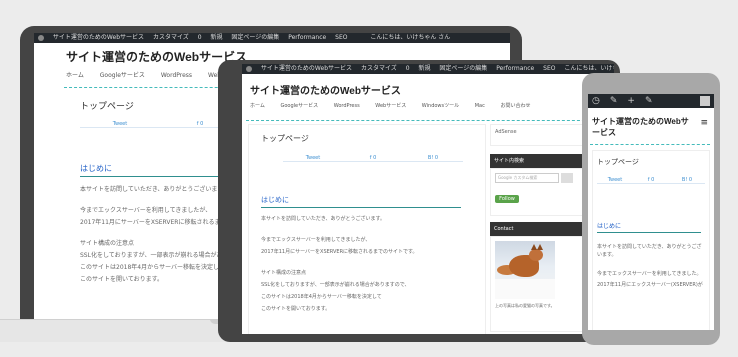  What do you see at coordinates (440, 106) in the screenshot?
I see `nav-windows: Windowsツール` at bounding box center [440, 106].